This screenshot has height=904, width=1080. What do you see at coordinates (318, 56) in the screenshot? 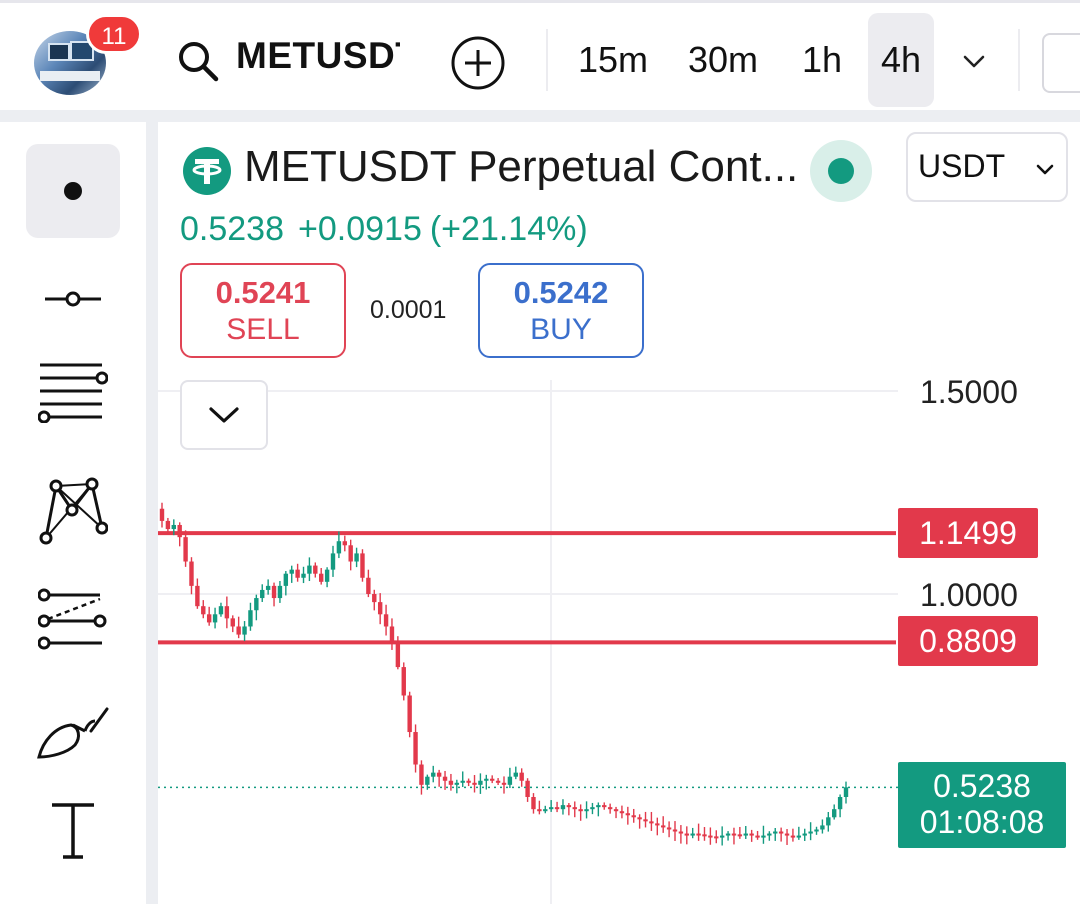
I see `symbol-search: METUSDT` at bounding box center [318, 56].